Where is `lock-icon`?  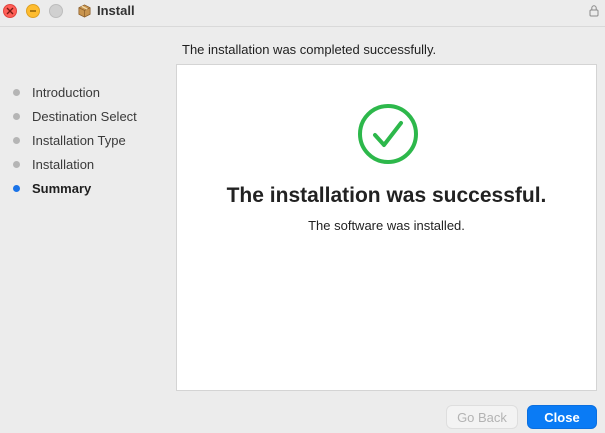 lock-icon is located at coordinates (594, 11).